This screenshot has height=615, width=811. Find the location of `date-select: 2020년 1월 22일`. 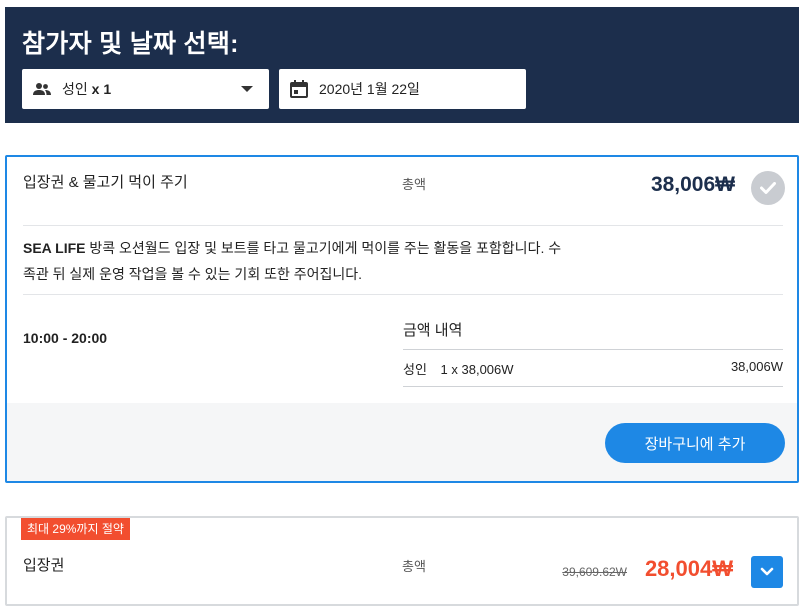

date-select: 2020년 1월 22일 is located at coordinates (402, 89).